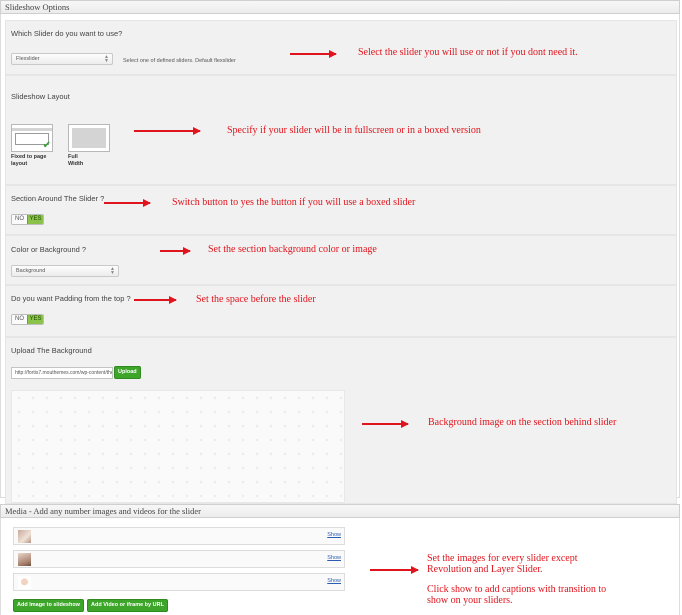  I want to click on annotation-padding: Set the space before the slider, so click(256, 299).